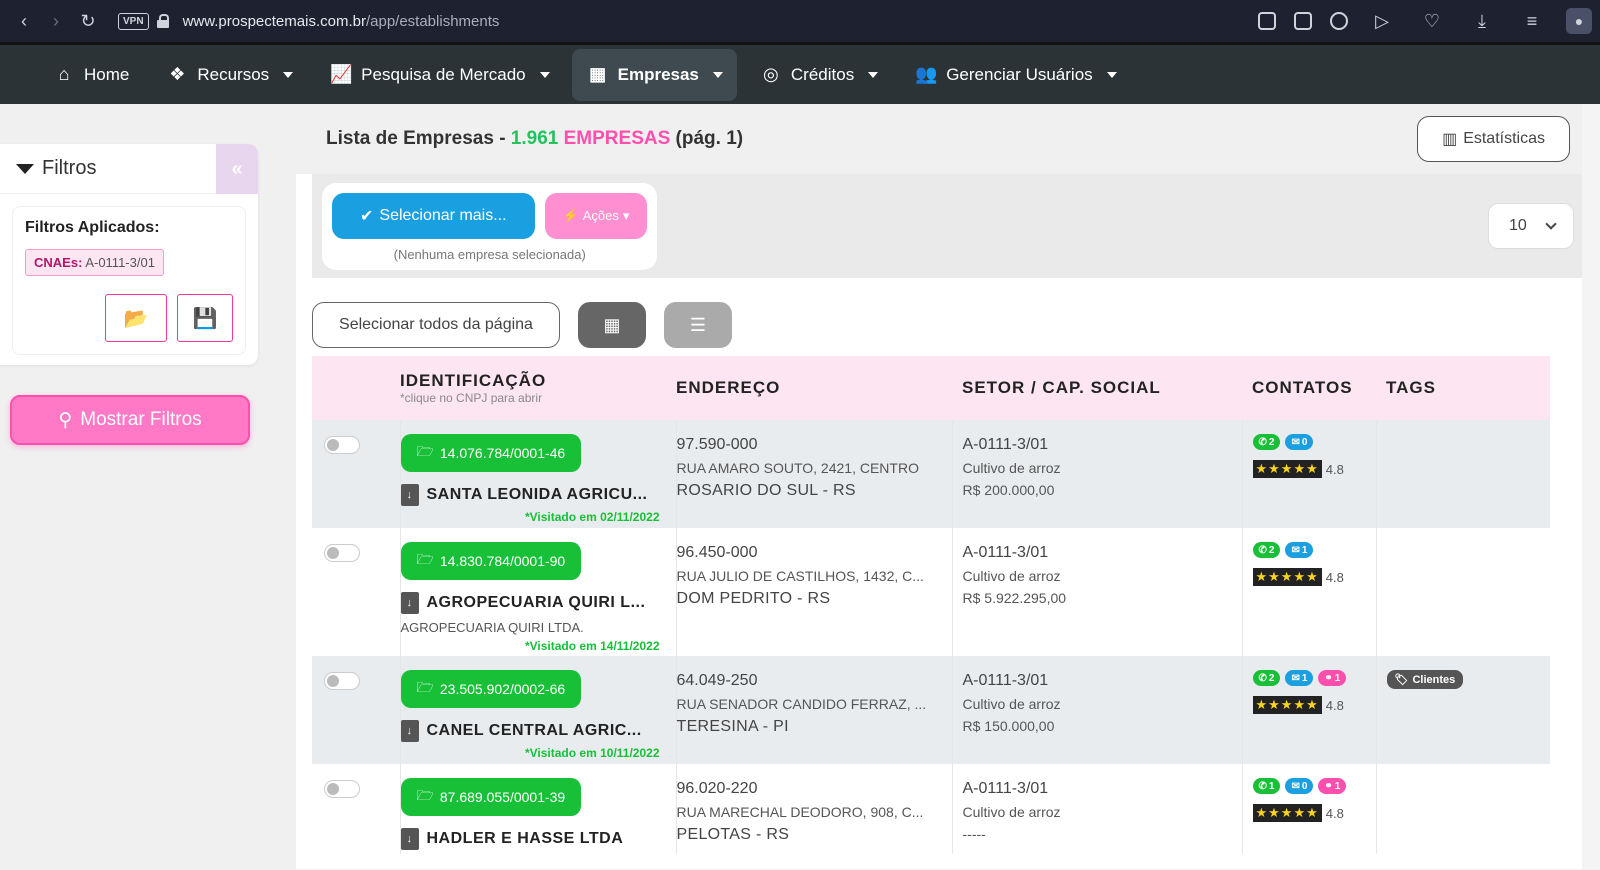 The width and height of the screenshot is (1600, 870). What do you see at coordinates (534, 138) in the screenshot?
I see `company-count: 1.961` at bounding box center [534, 138].